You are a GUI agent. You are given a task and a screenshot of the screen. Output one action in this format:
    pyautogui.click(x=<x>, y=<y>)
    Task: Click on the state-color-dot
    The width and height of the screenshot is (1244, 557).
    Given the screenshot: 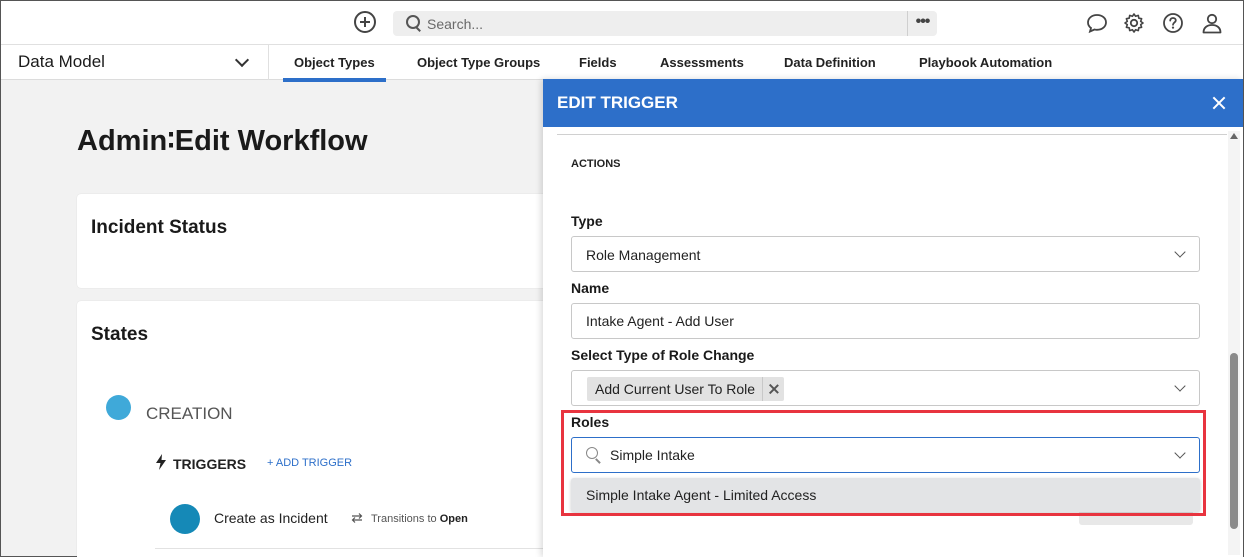 What is the action you would take?
    pyautogui.click(x=118, y=407)
    